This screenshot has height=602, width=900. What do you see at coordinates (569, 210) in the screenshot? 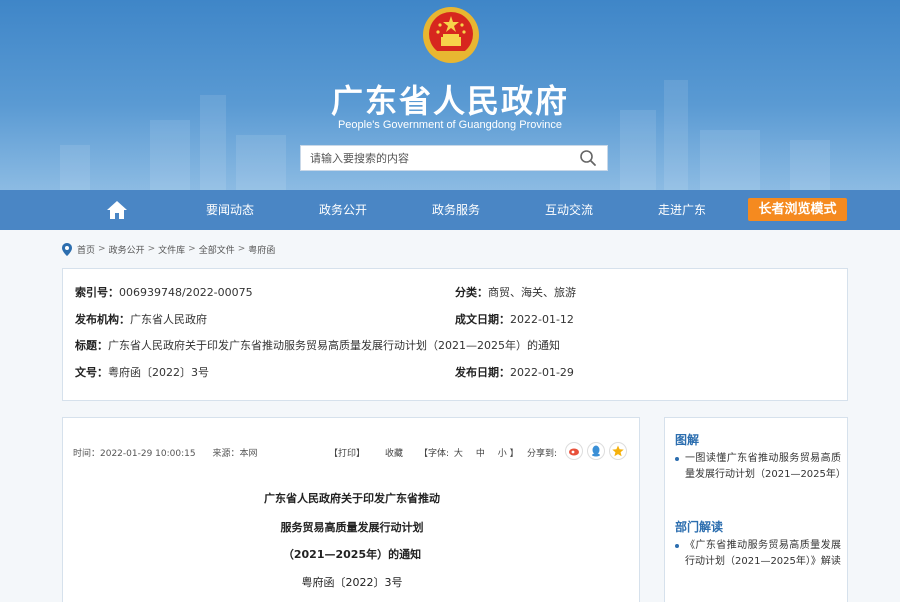
I see `nav-item-interaction: 互动交流` at bounding box center [569, 210].